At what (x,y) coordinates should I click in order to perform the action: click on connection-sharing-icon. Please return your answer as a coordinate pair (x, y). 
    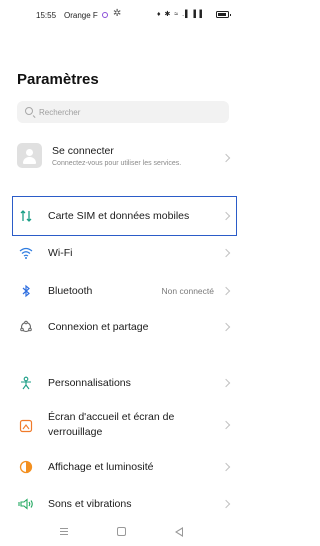
    Looking at the image, I should click on (26, 327).